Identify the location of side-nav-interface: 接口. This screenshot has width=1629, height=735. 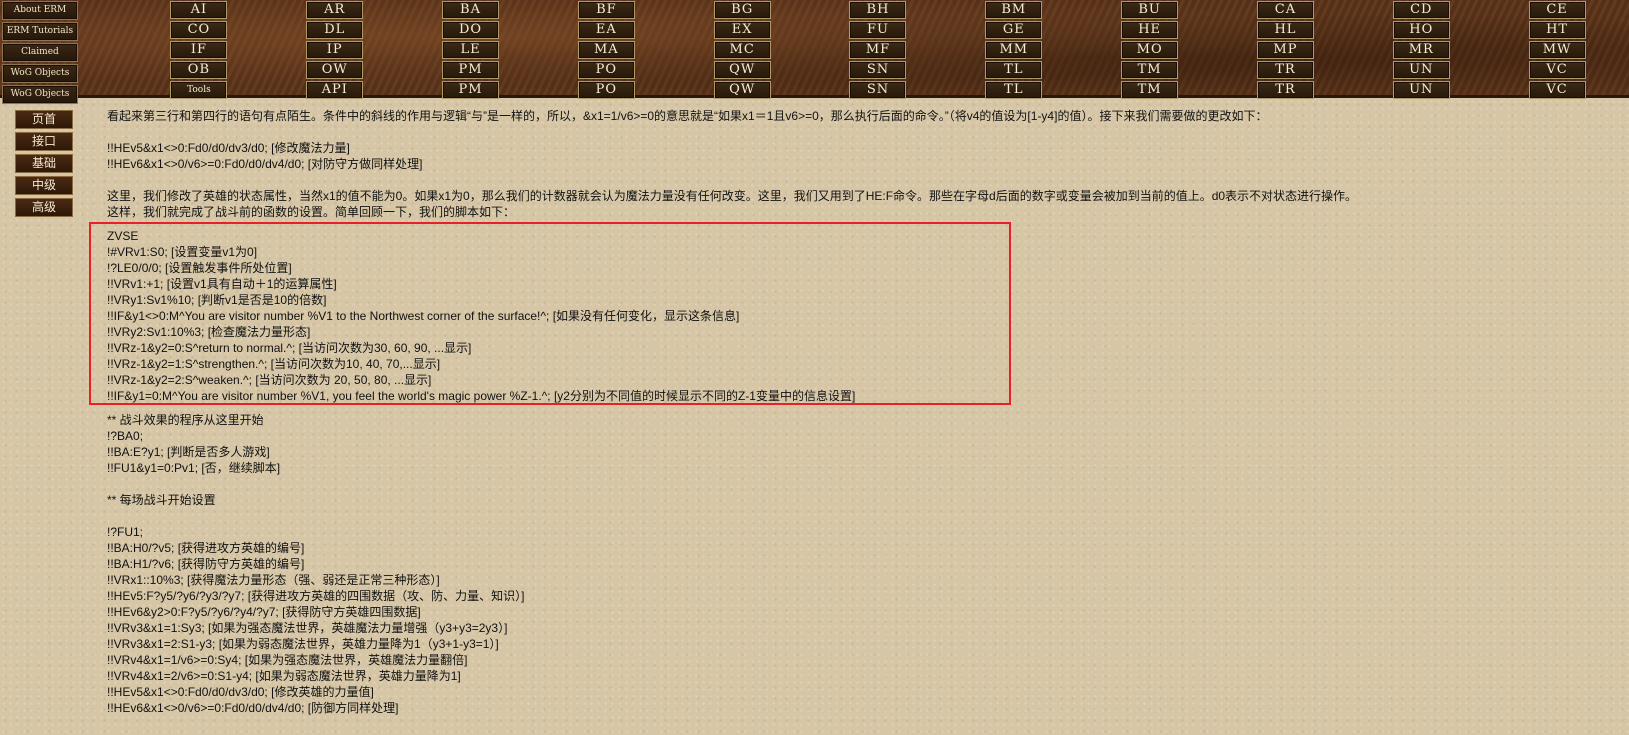
(44, 141).